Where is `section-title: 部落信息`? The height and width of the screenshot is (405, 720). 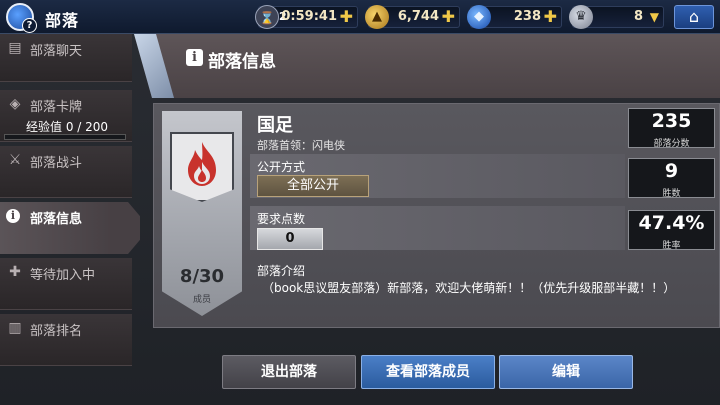 section-title: 部落信息 is located at coordinates (242, 62).